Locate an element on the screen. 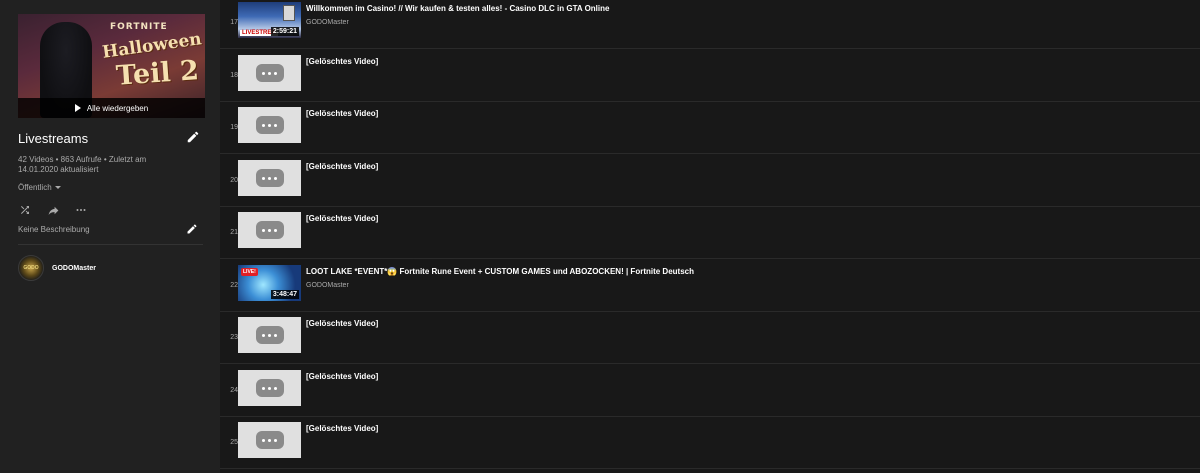 This screenshot has width=1200, height=473. game-logo-icon is located at coordinates (289, 13).